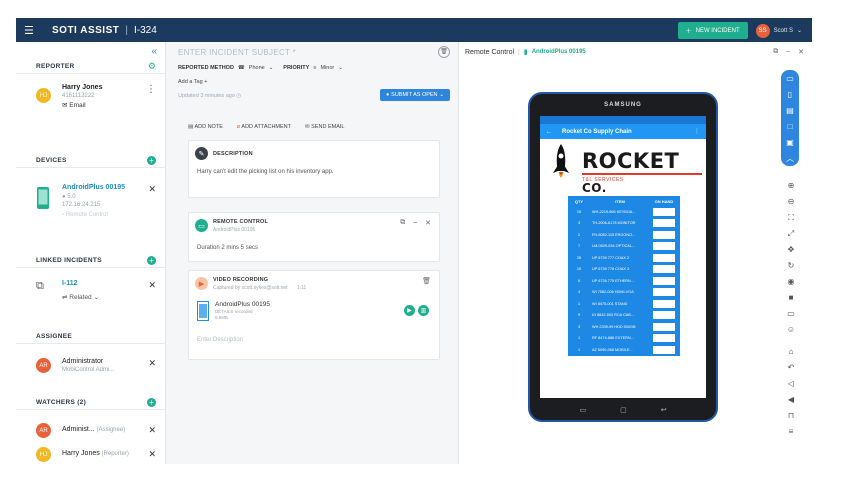 Image resolution: width=844 pixels, height=500 pixels. Describe the element at coordinates (151, 90) in the screenshot. I see `reporter-more-icon: ⋮` at that location.